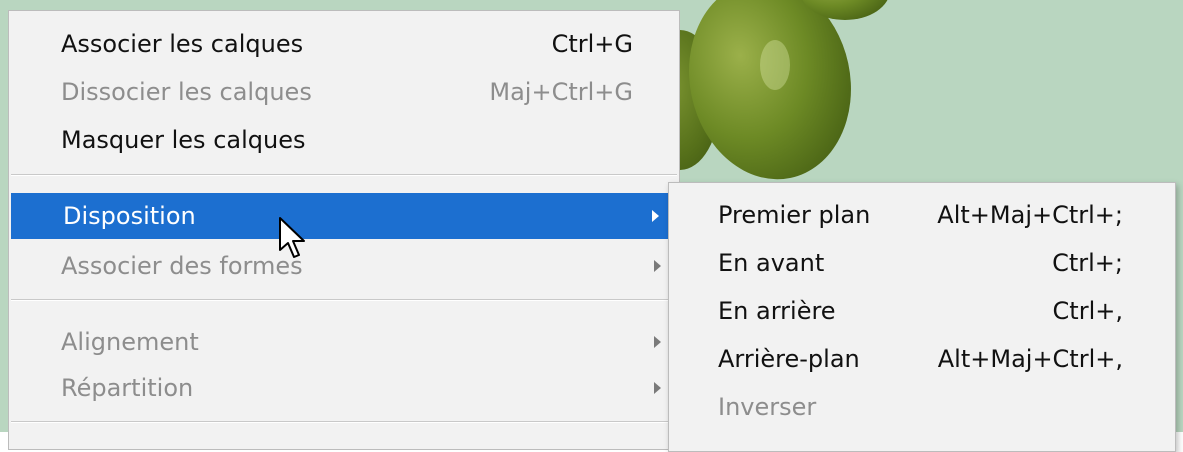 Image resolution: width=1183 pixels, height=452 pixels. I want to click on menu-item-shortcut: Alt+Maj+Ctrl+,, so click(1030, 359).